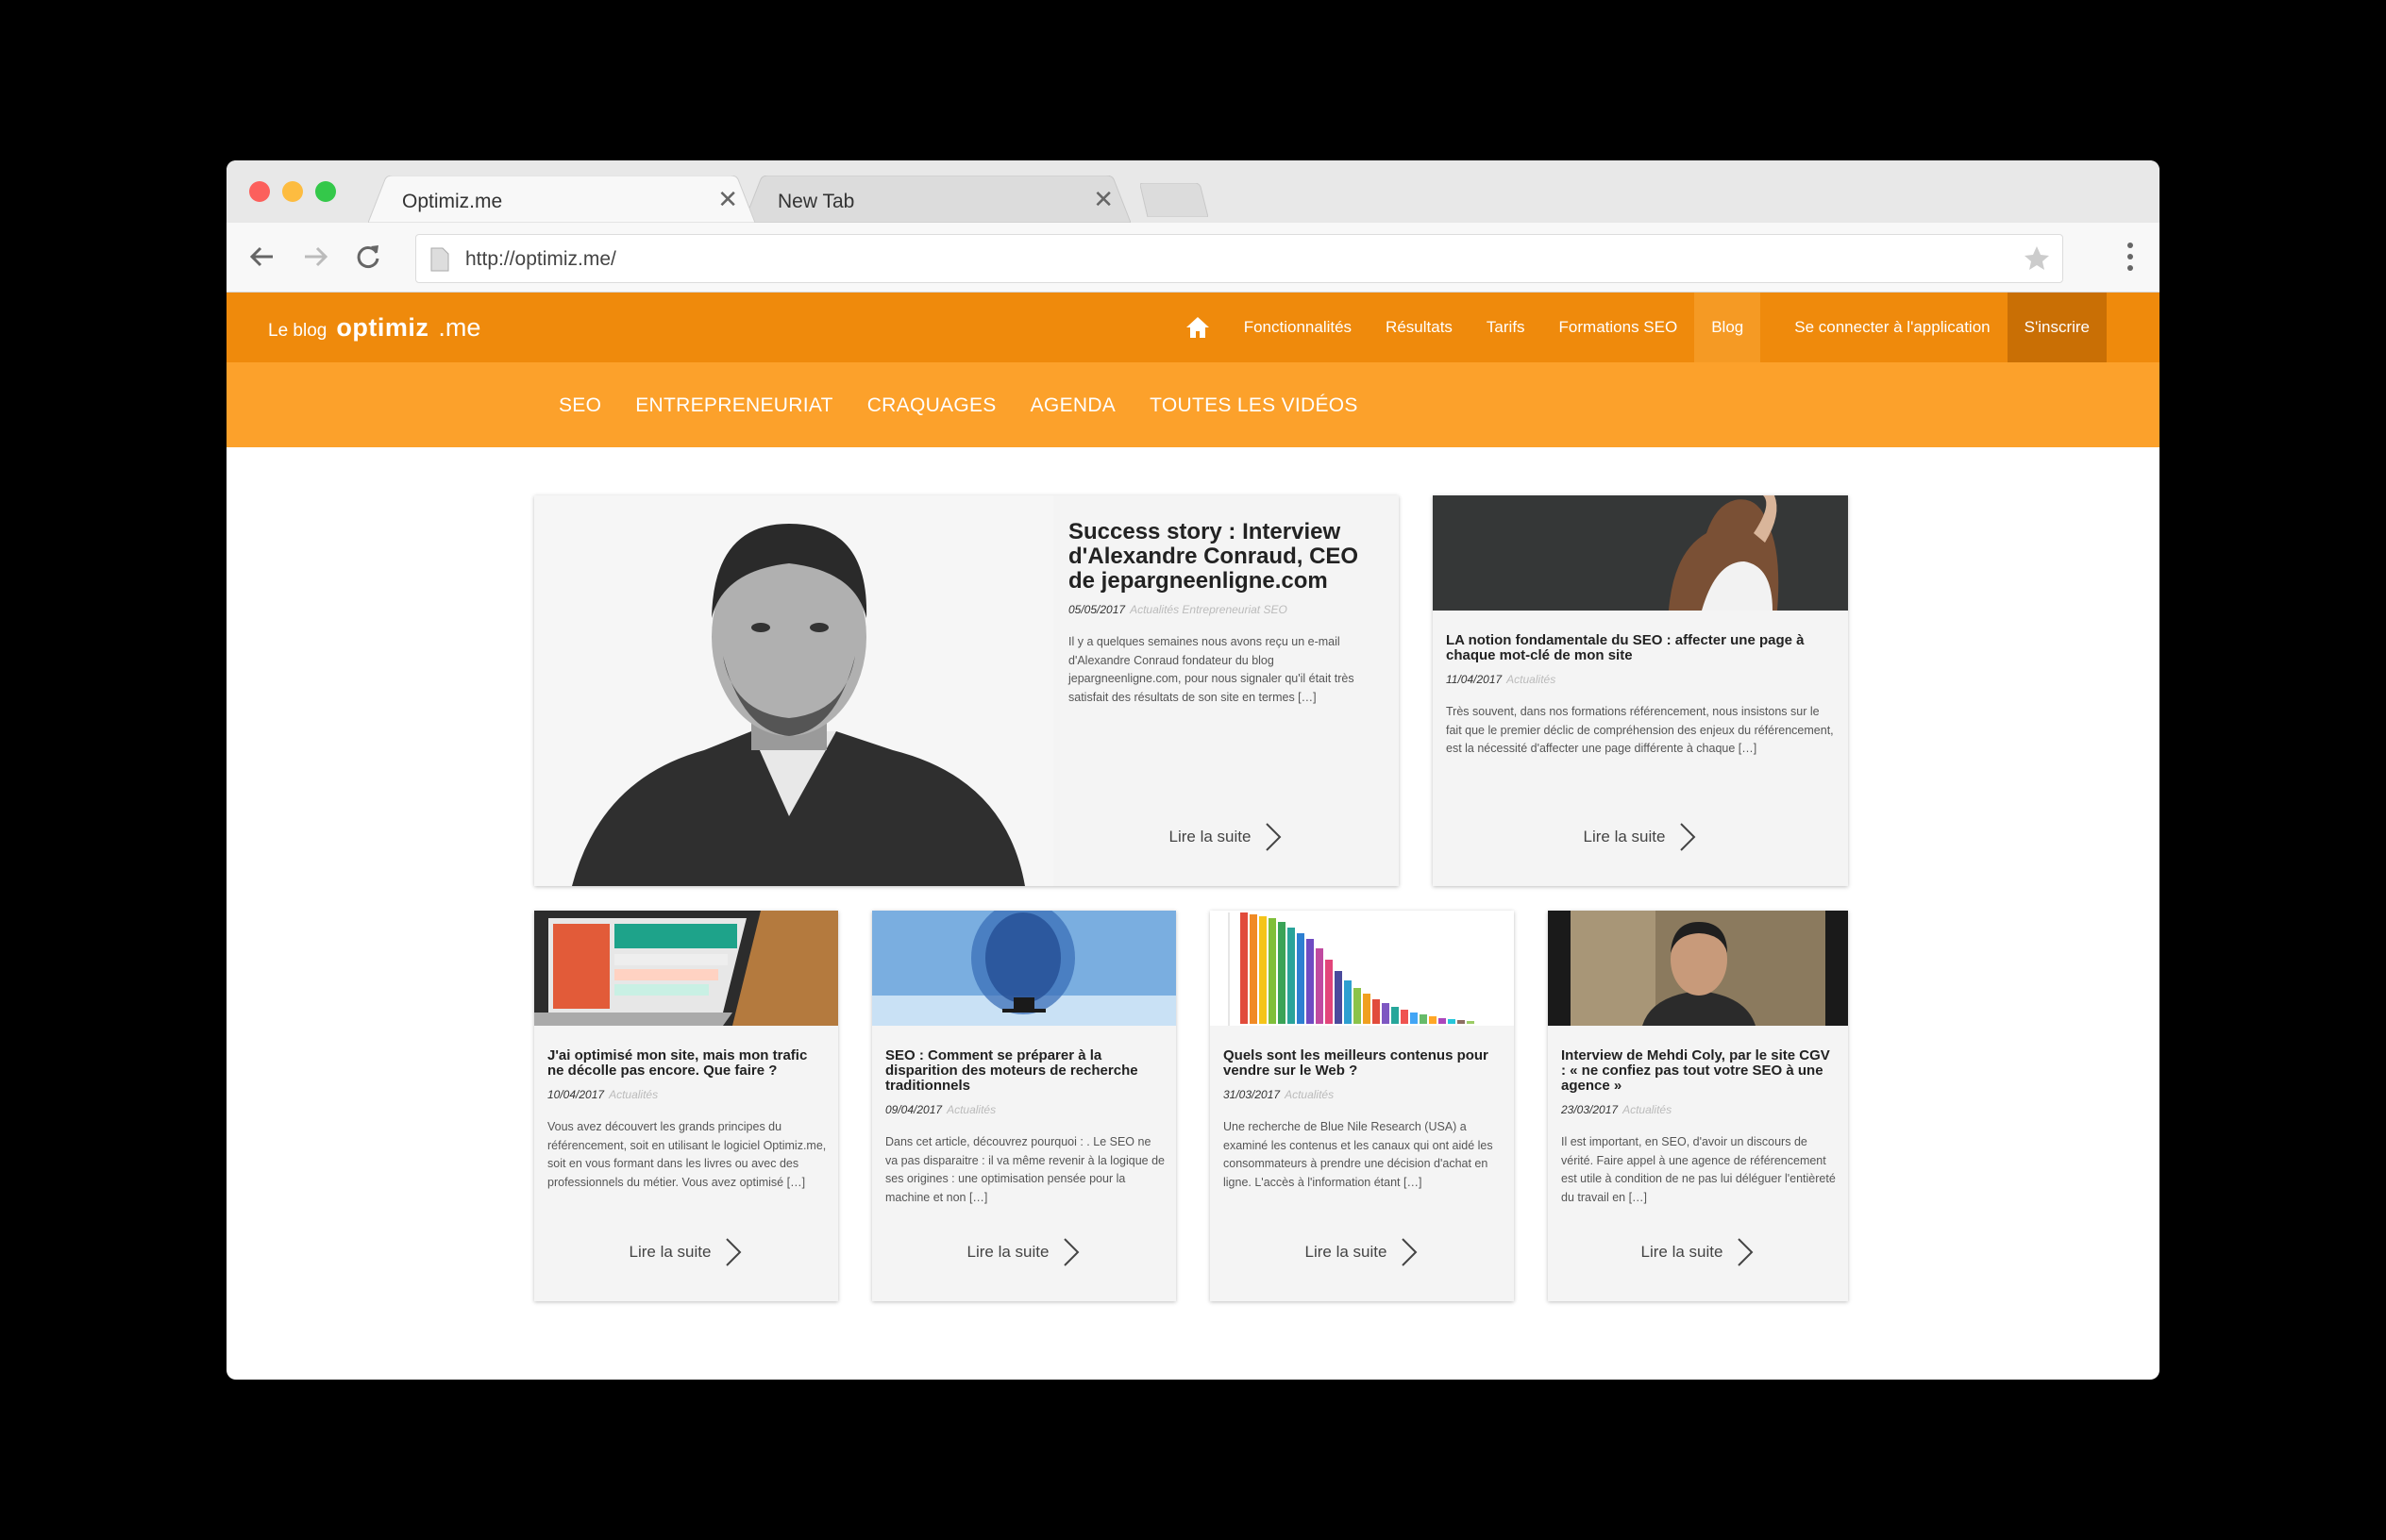 This screenshot has width=2386, height=1540. Describe the element at coordinates (817, 201) in the screenshot. I see `tab-title: New Tab` at that location.